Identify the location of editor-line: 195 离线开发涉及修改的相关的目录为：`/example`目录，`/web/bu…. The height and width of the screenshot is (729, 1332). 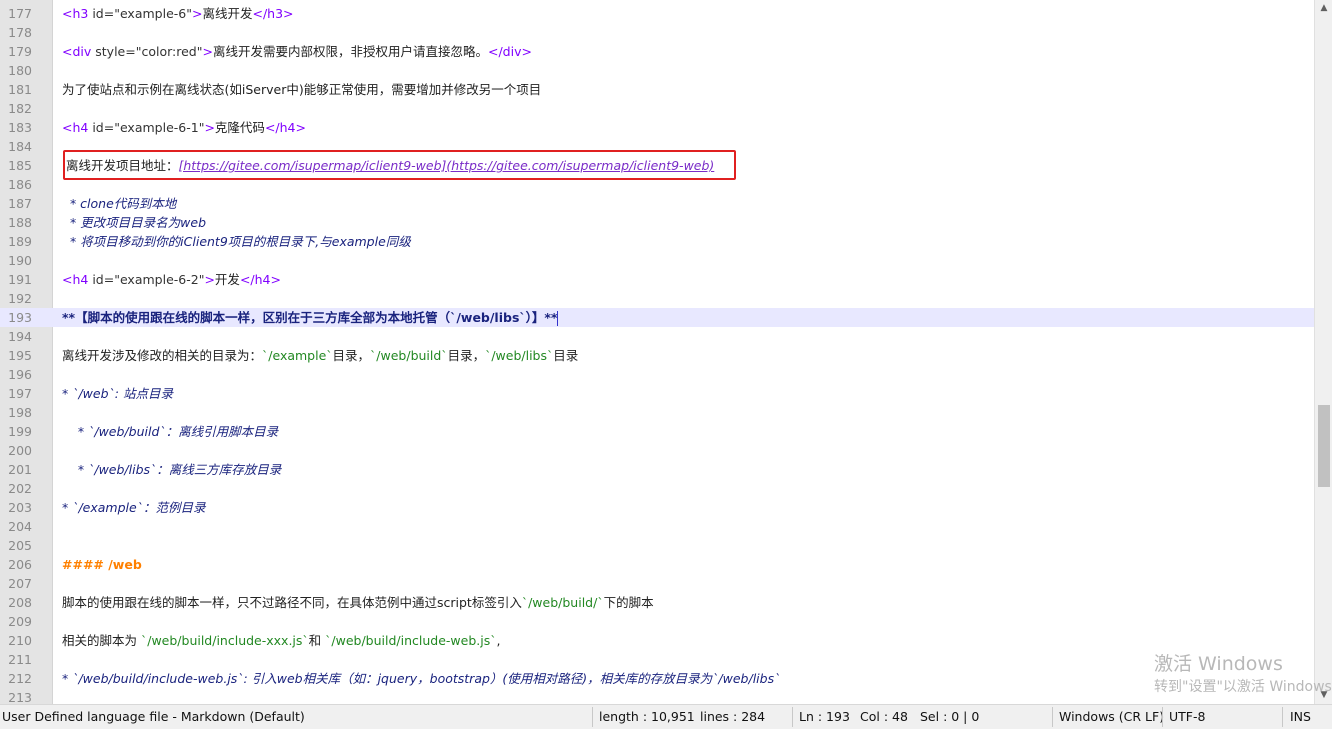
(657, 355).